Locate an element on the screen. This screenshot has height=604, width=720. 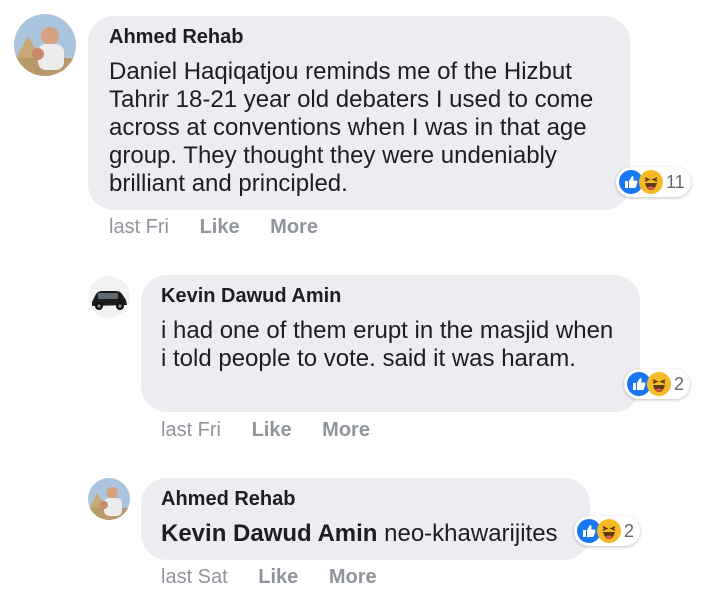
comment-text: Kevin Dawud Amin neo-khawarijites is located at coordinates (371, 534).